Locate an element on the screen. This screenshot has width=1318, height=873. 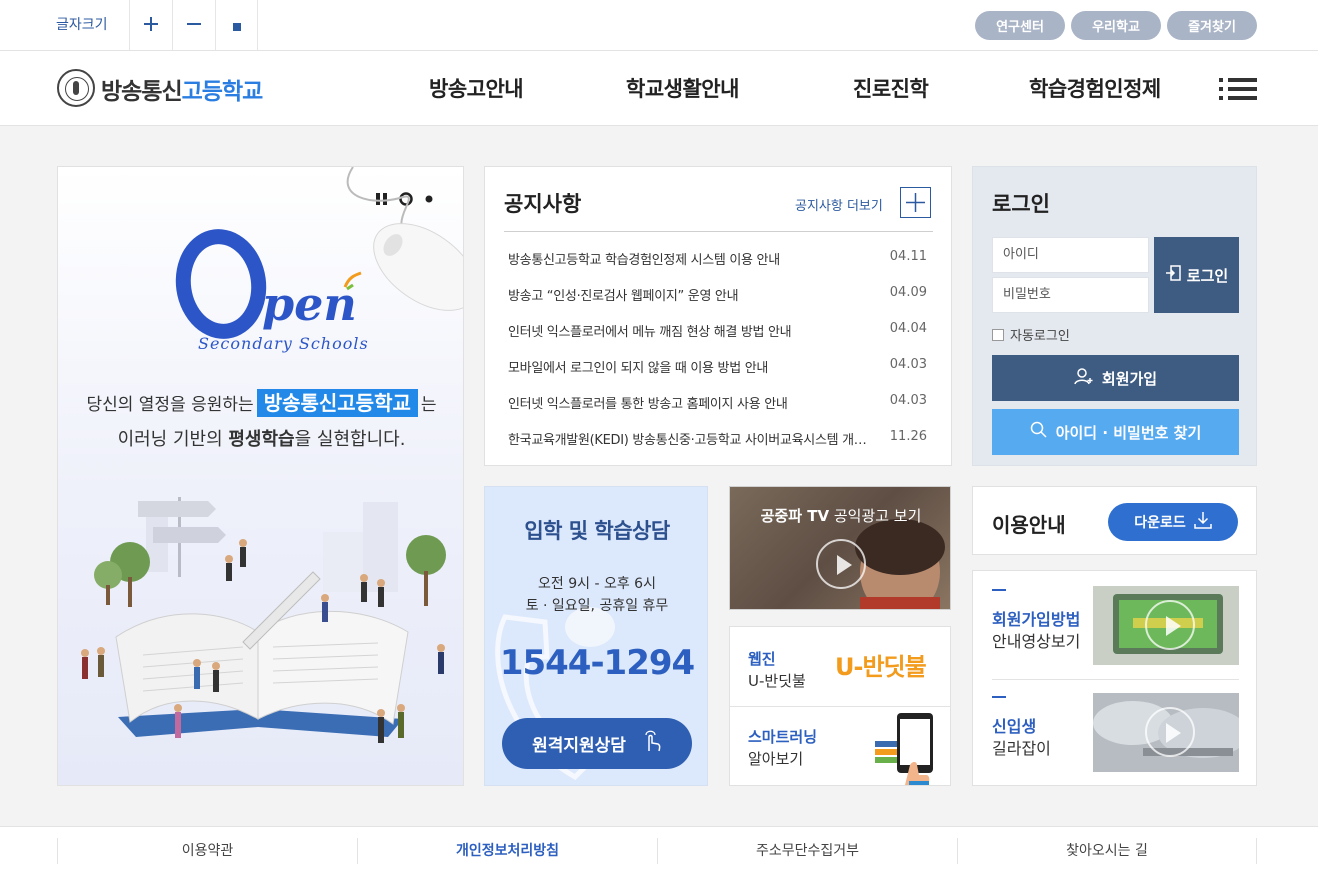
notice-item-title: 모바일에서 로그인이 되지 않을 때 이용 방법 안내 is located at coordinates (688, 366).